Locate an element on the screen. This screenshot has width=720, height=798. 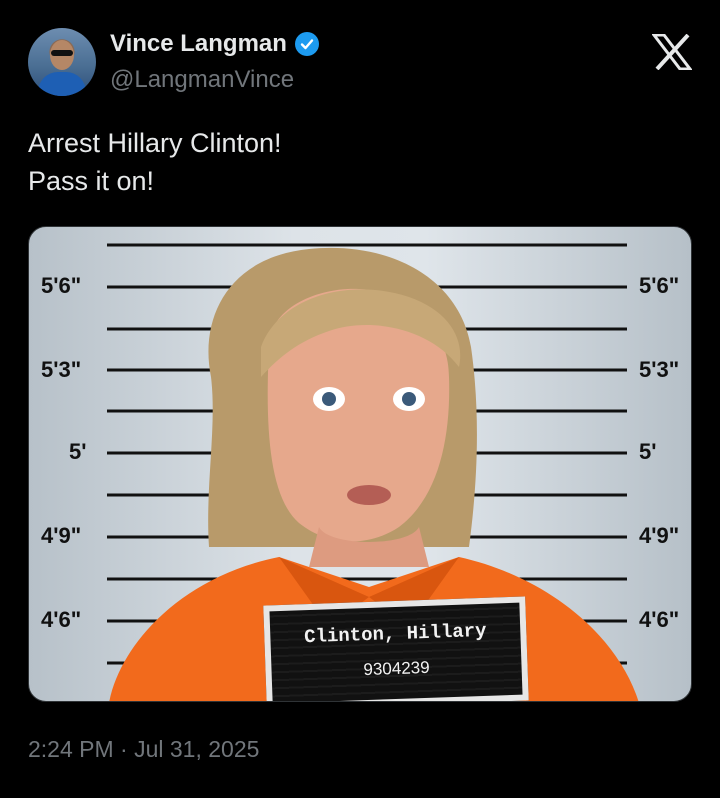
height-label-left: 4'9" is located at coordinates (61, 535).